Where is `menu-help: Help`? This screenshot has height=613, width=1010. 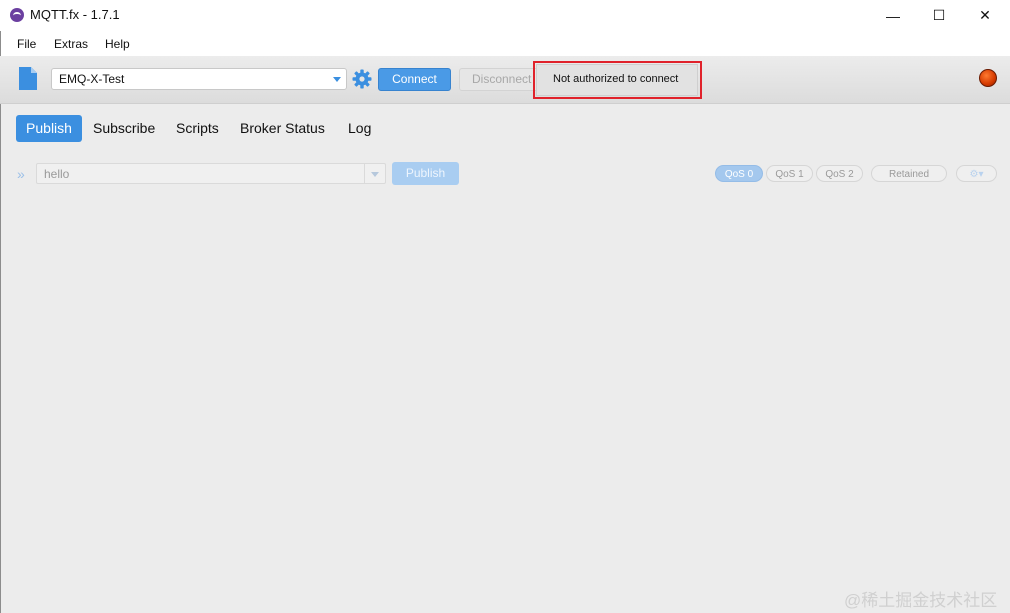
menu-help: Help is located at coordinates (117, 44).